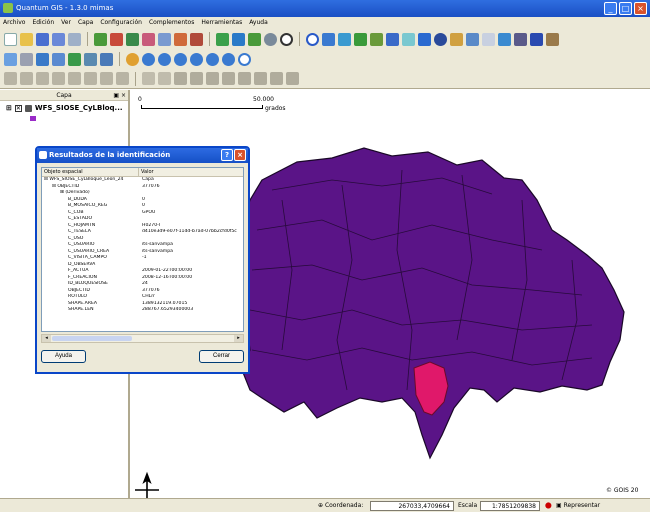 This screenshot has width=650, height=512. Describe the element at coordinates (227, 155) in the screenshot. I see `dialog-help-icon: ?` at that location.